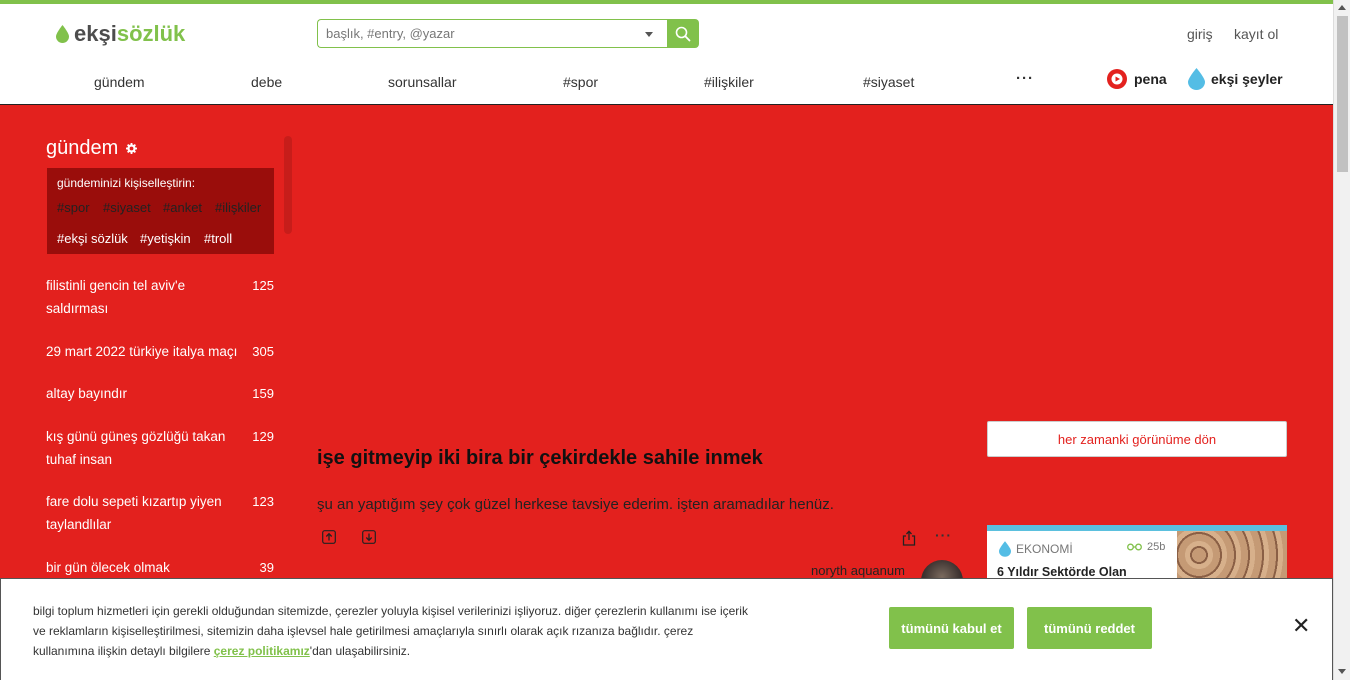  Describe the element at coordinates (266, 567) in the screenshot. I see `topic-count: 39` at that location.